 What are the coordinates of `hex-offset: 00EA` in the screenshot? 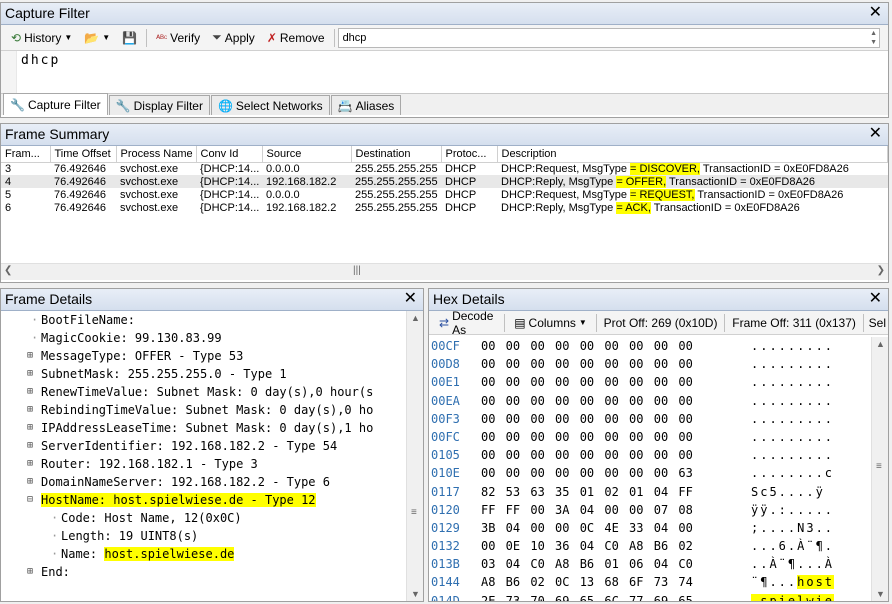 It's located at (445, 400).